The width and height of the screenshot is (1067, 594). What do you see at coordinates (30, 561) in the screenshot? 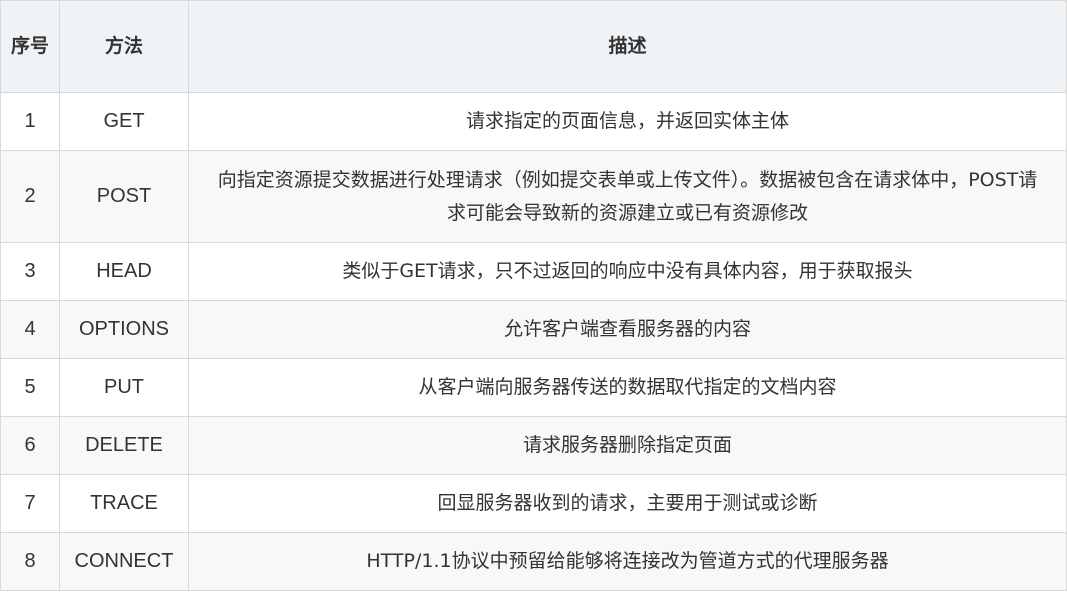
I see `row-num: 8` at bounding box center [30, 561].